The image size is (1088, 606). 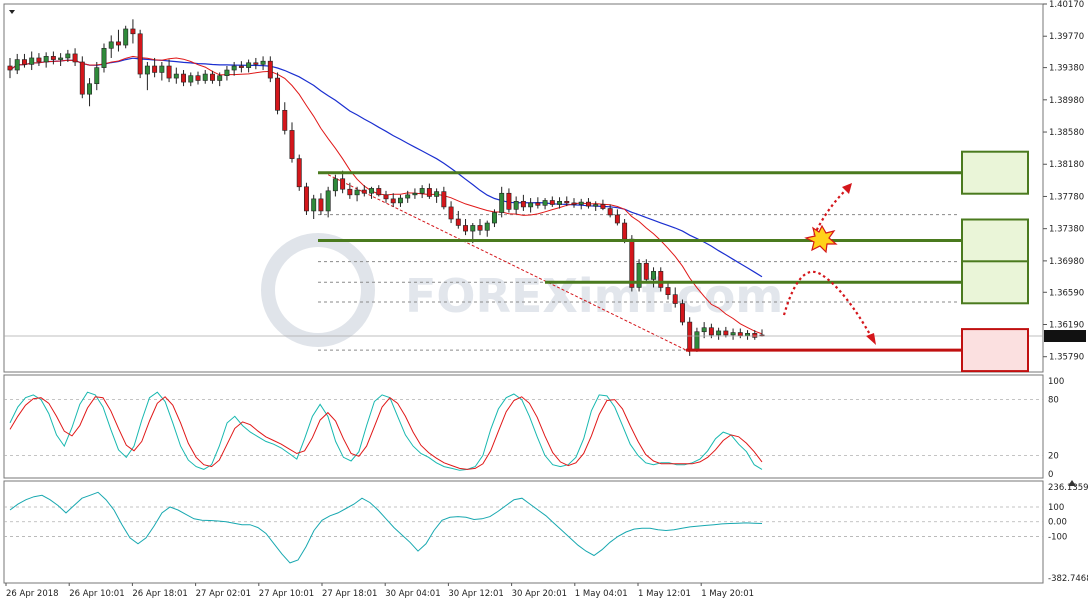 What do you see at coordinates (995, 282) in the screenshot?
I see `level-1-36714-box` at bounding box center [995, 282].